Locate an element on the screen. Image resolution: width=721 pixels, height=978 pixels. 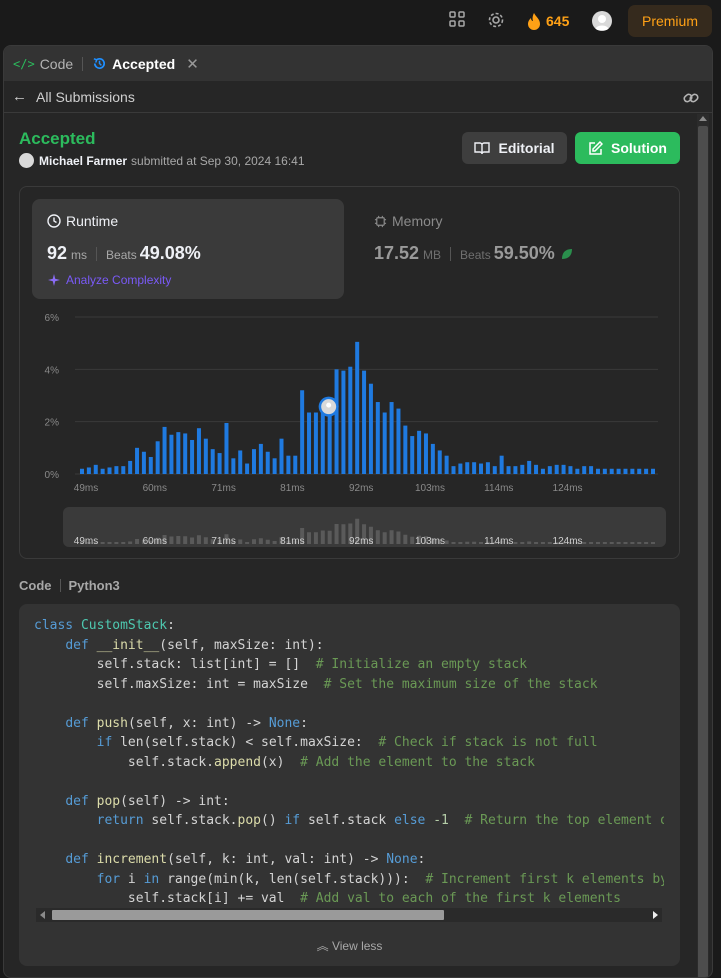
horizontal-scrollbar is located at coordinates (349, 915).